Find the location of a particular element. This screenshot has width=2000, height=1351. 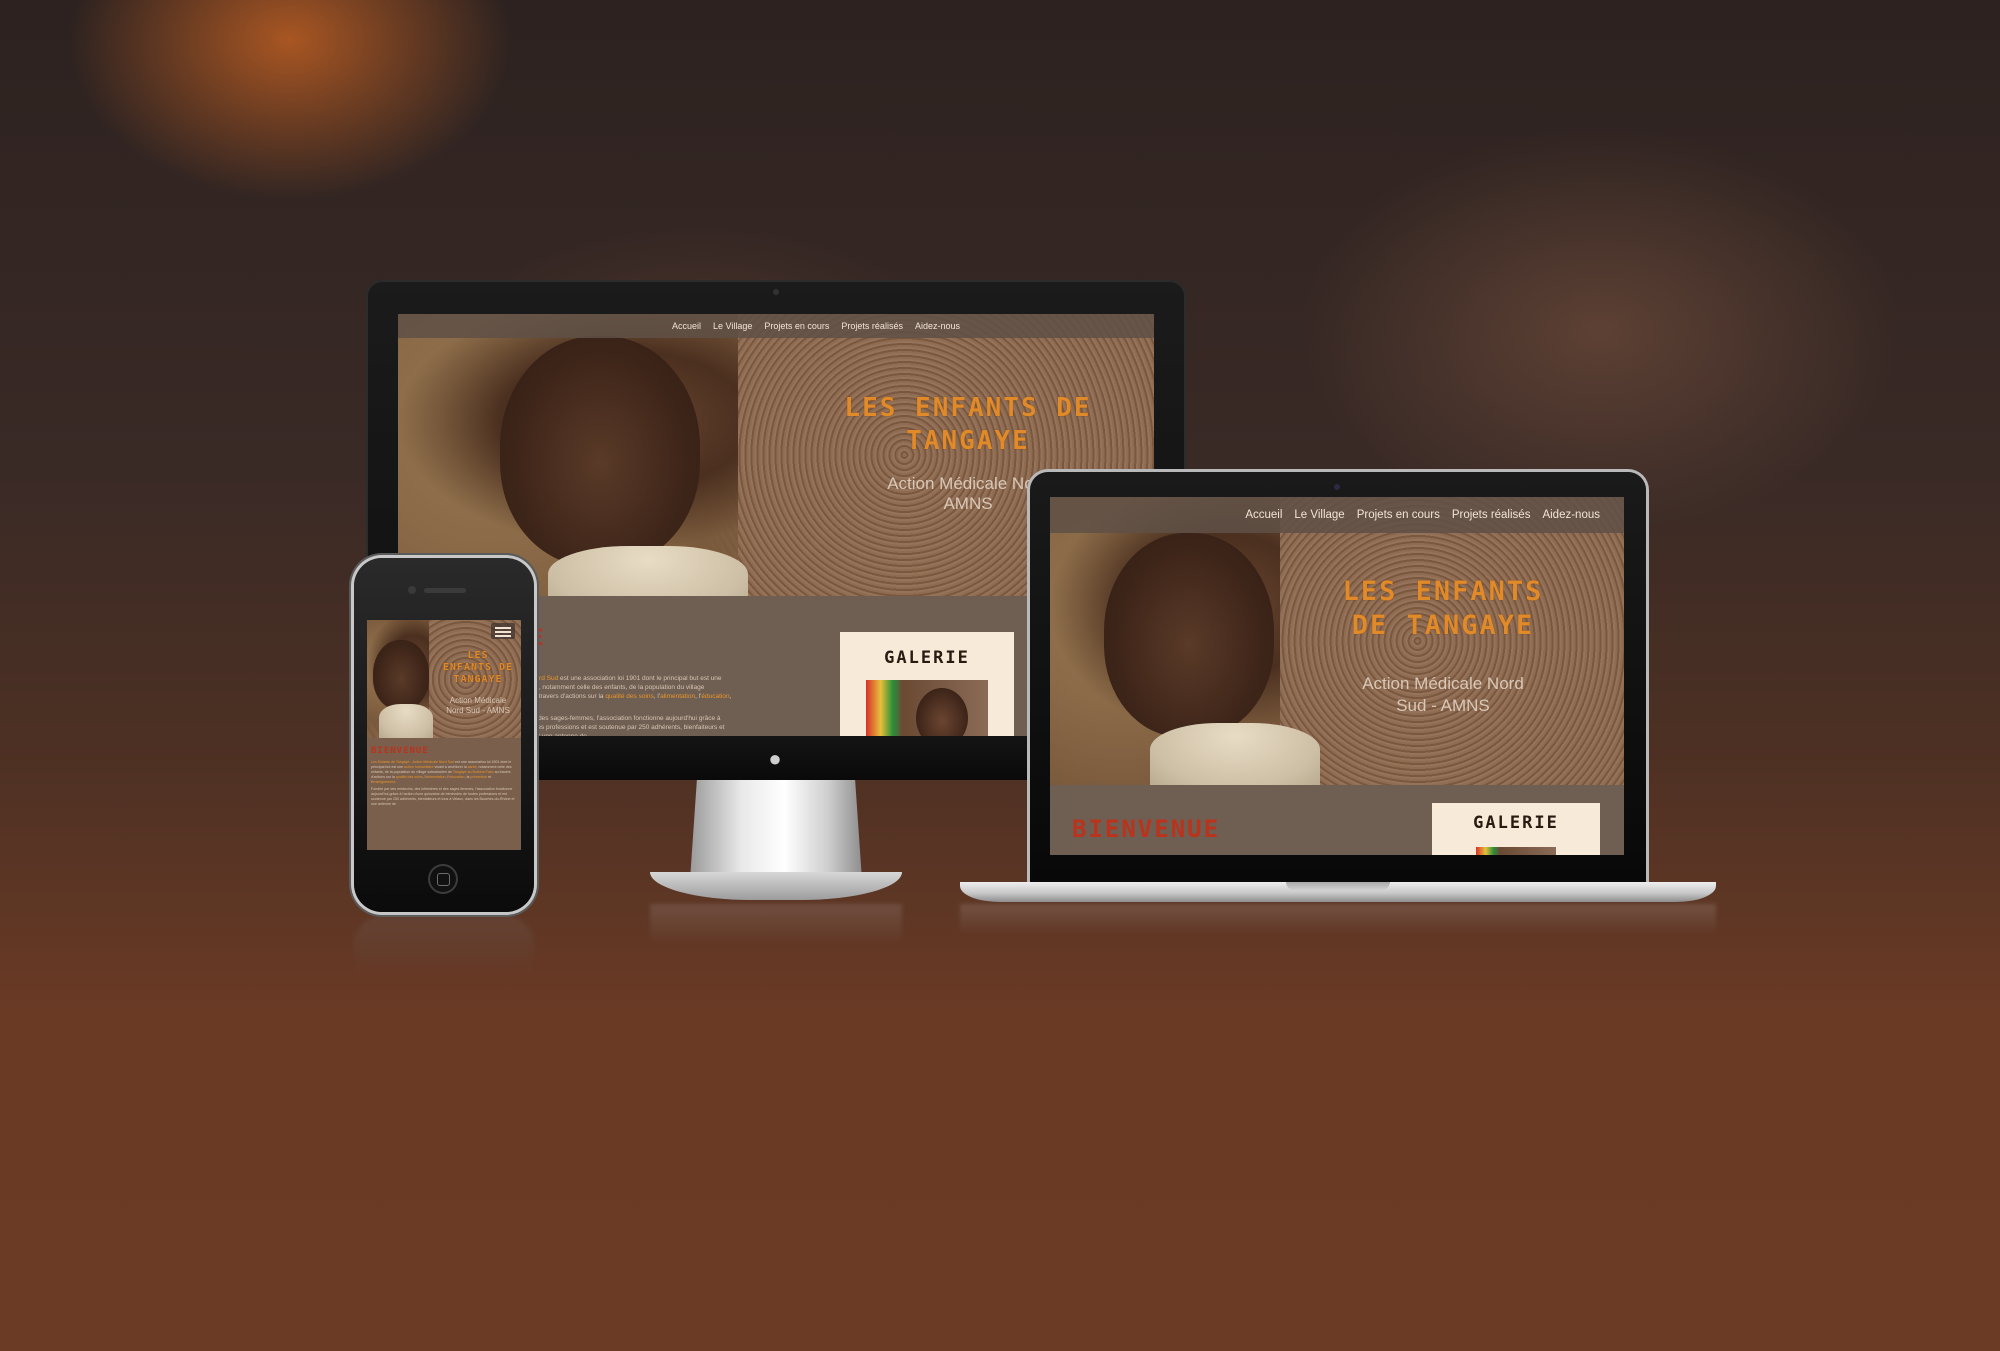

desktop-site-title: LES ENFANTS DE TANGAYE is located at coordinates (968, 424).